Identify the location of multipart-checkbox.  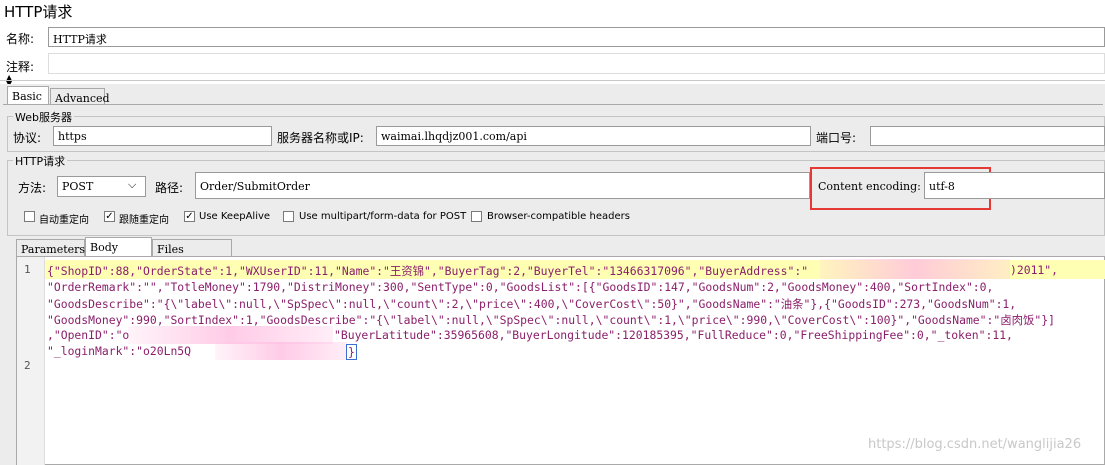
(288, 216).